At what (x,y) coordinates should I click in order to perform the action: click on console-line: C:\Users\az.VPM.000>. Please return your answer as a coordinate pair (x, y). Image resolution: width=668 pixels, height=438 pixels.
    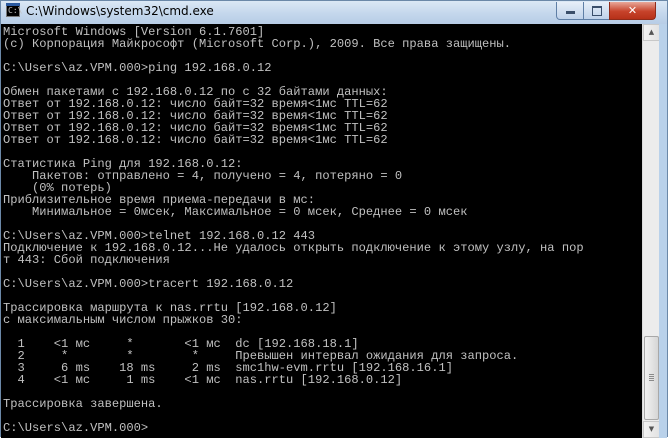
    Looking at the image, I should click on (76, 428).